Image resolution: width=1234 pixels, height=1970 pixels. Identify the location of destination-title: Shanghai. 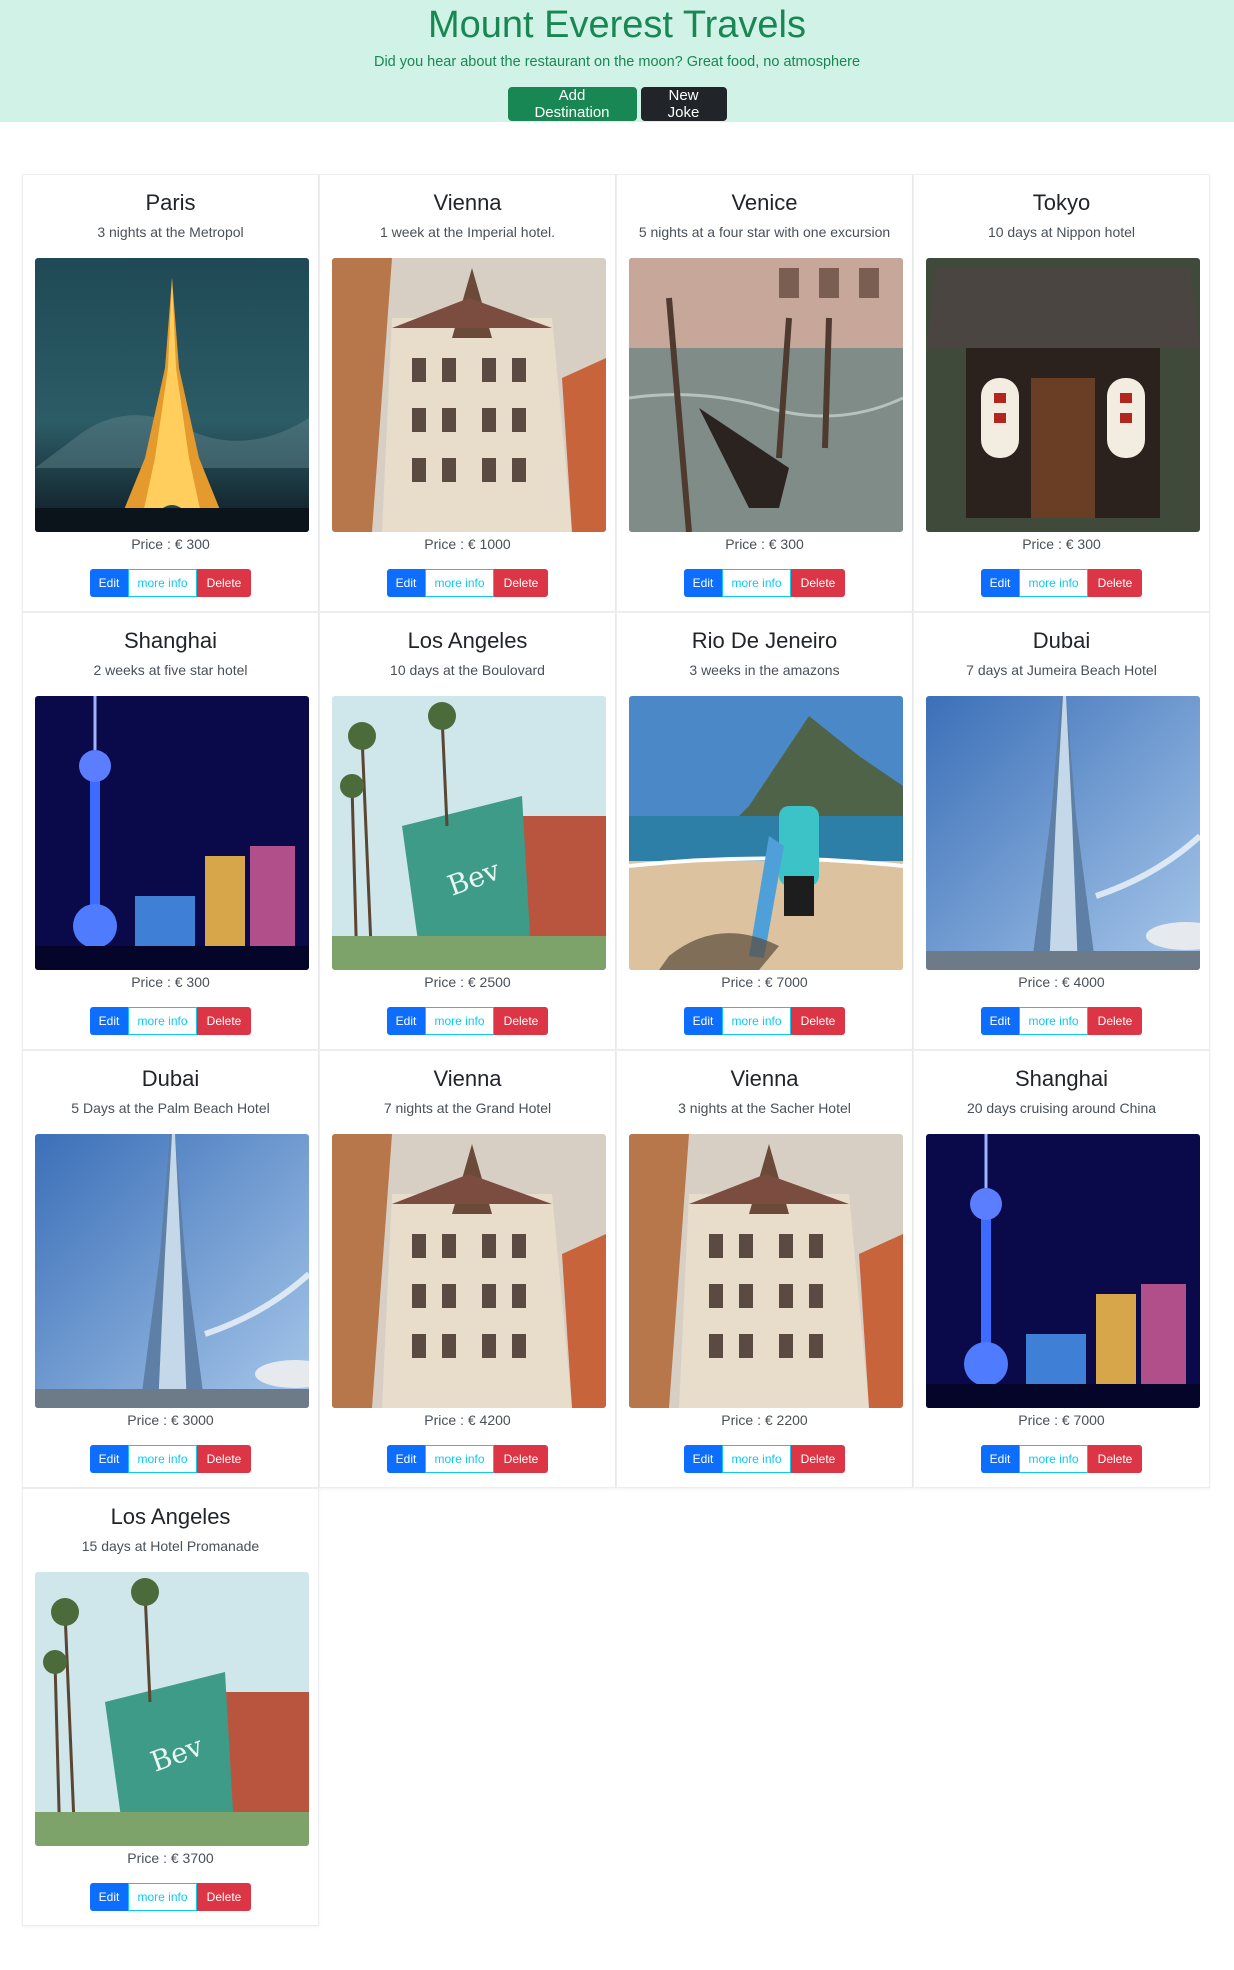
(1061, 1078).